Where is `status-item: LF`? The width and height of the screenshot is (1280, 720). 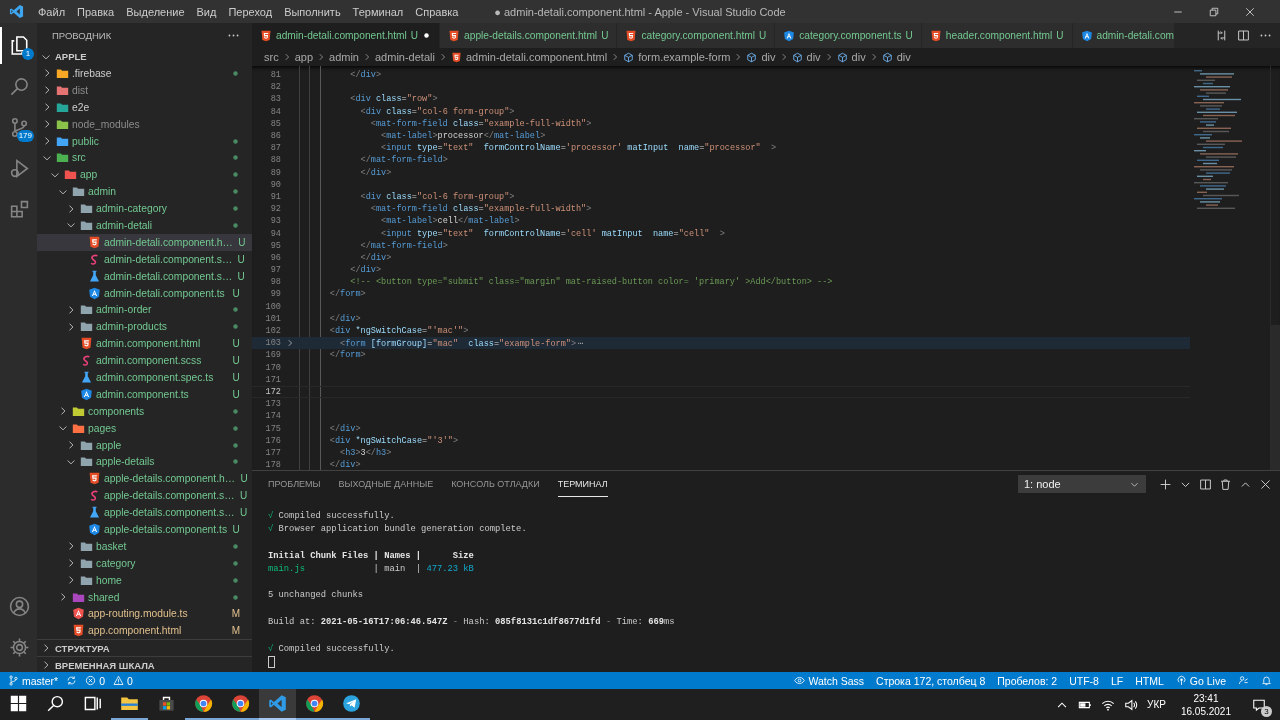 status-item: LF is located at coordinates (1117, 680).